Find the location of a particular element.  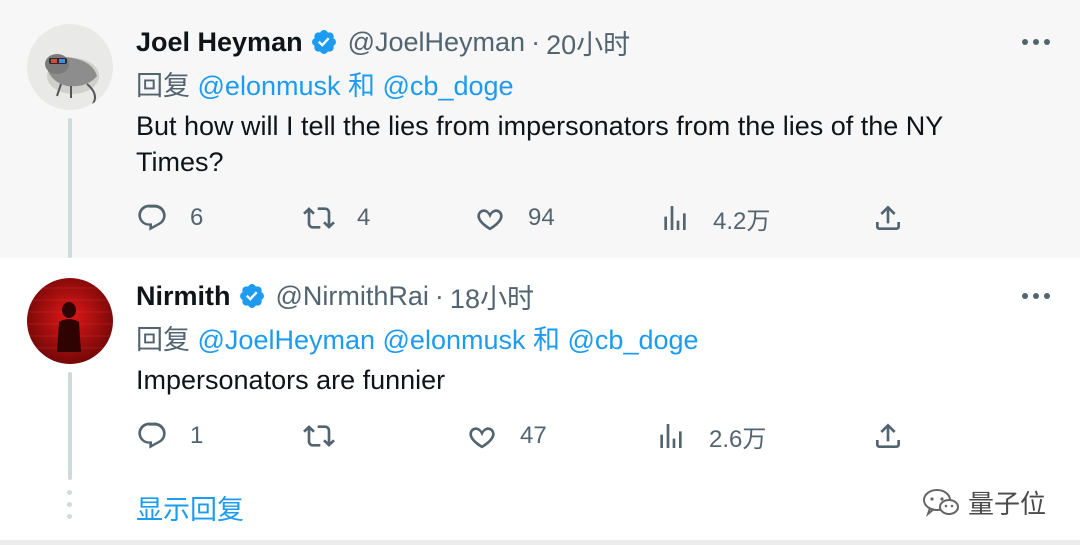

reply-to-line: 回复 @JoelHeyman @elonmusk 和 @cb_doge is located at coordinates (593, 340).